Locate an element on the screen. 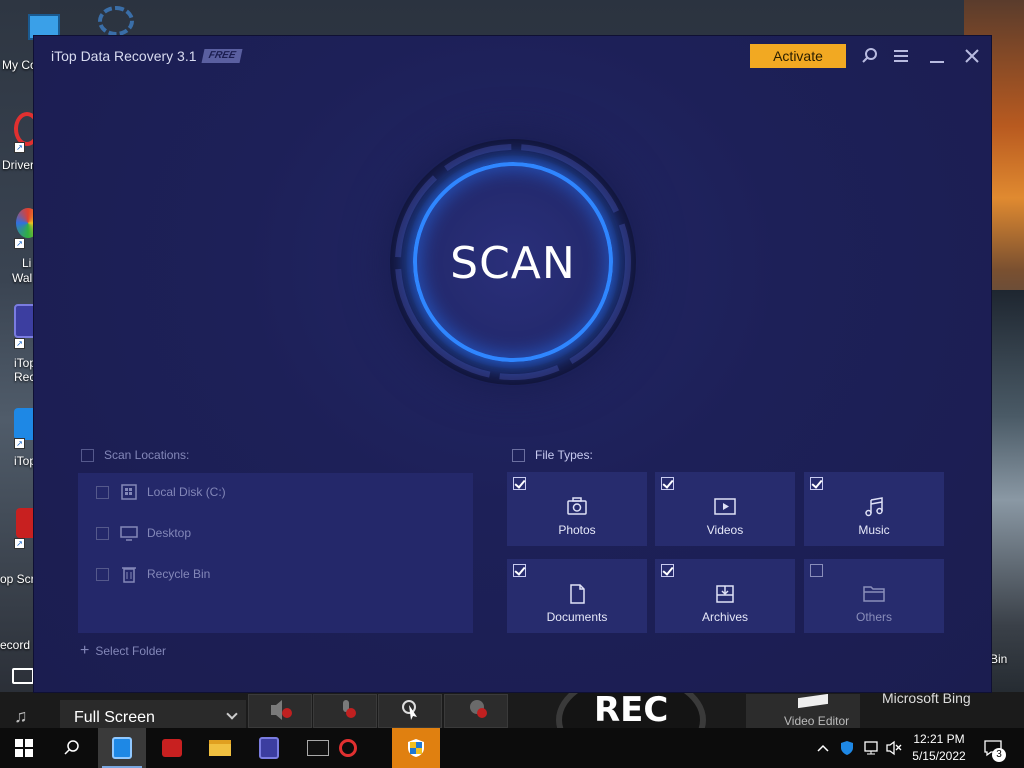 The height and width of the screenshot is (768, 1024). select-folder-button: + Select Folder is located at coordinates (123, 651).